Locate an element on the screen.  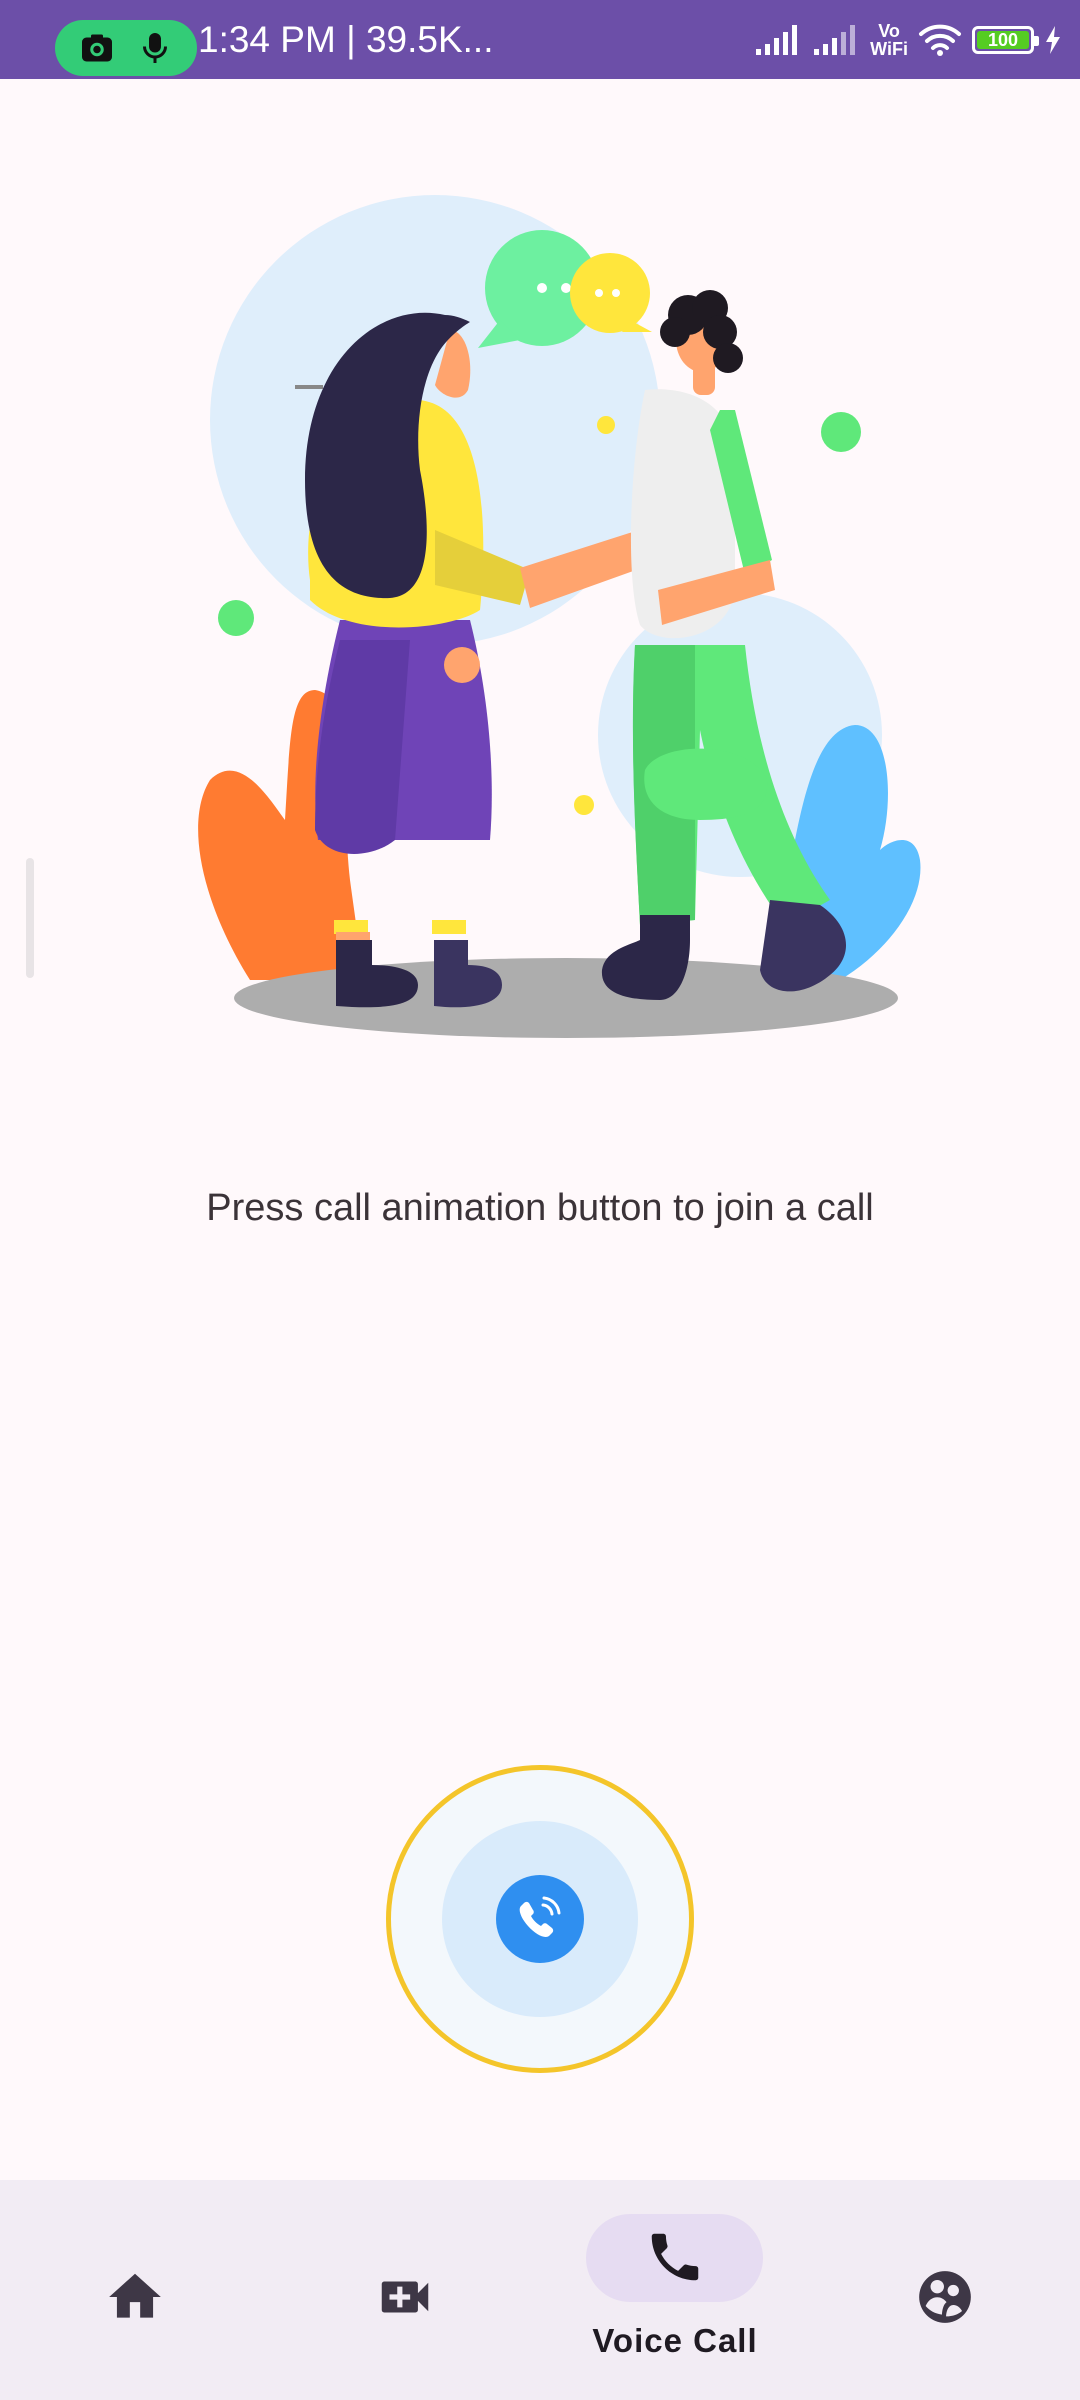
nav-item-home is located at coordinates (135, 2290).